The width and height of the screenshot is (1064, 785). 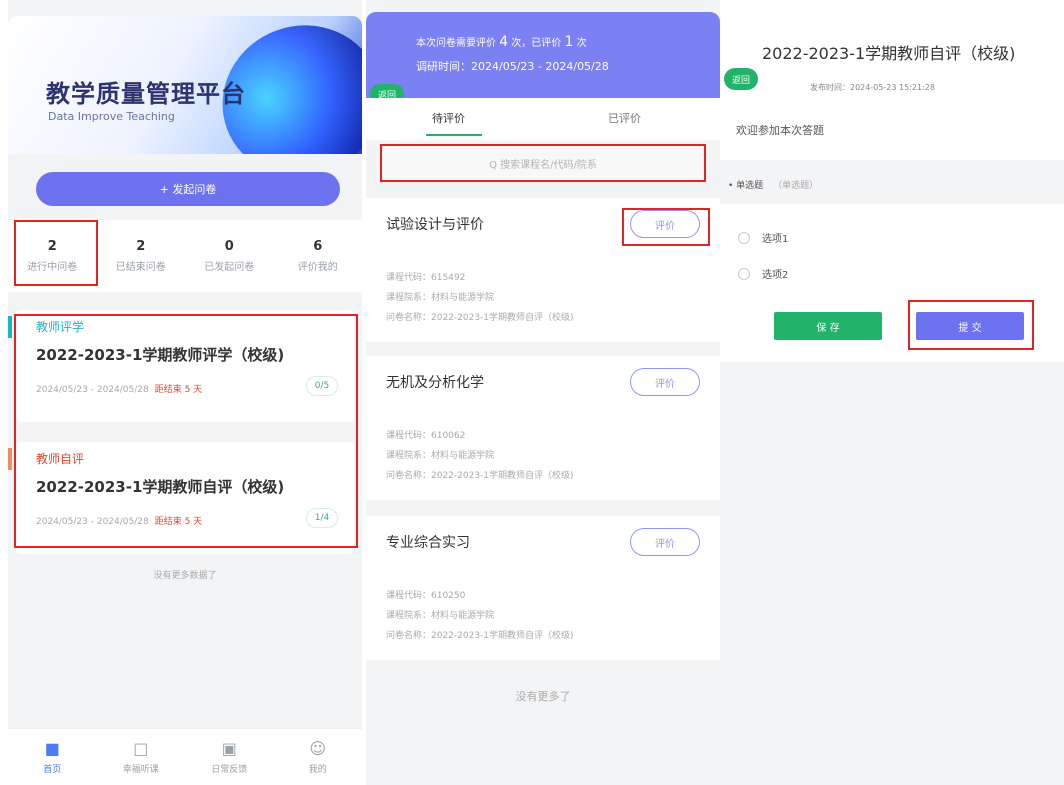 I want to click on user-icon: ☺, so click(x=318, y=748).